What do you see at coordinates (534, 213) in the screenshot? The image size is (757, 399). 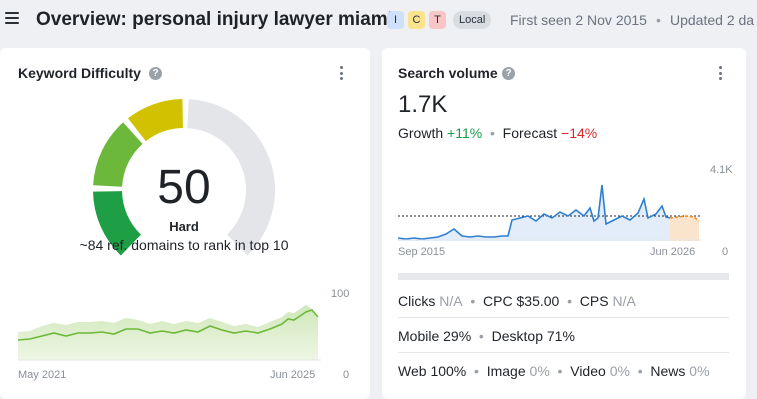 I see `sv-history-area` at bounding box center [534, 213].